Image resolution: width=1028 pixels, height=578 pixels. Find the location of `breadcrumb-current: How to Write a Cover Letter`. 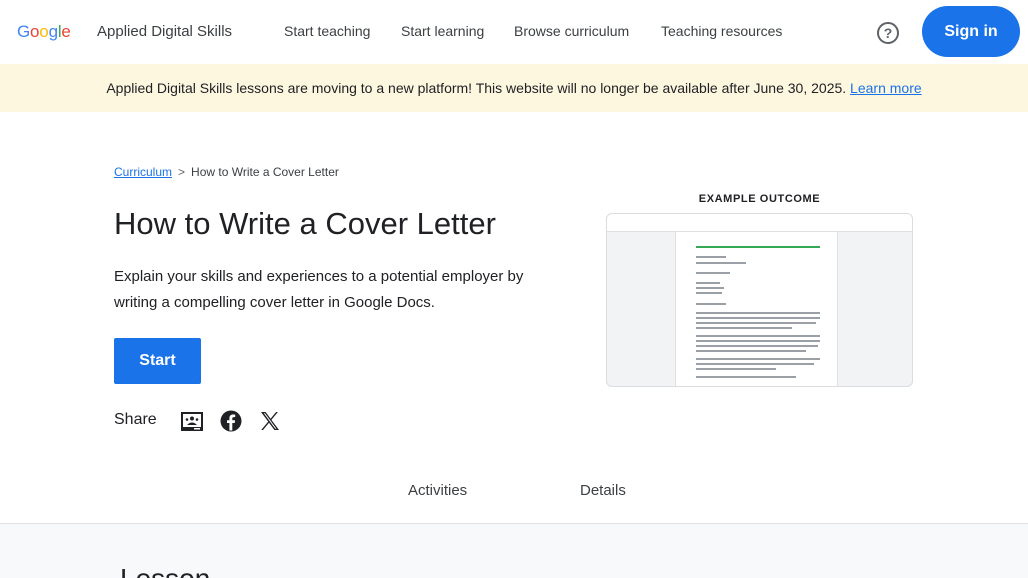

breadcrumb-current: How to Write a Cover Letter is located at coordinates (265, 172).